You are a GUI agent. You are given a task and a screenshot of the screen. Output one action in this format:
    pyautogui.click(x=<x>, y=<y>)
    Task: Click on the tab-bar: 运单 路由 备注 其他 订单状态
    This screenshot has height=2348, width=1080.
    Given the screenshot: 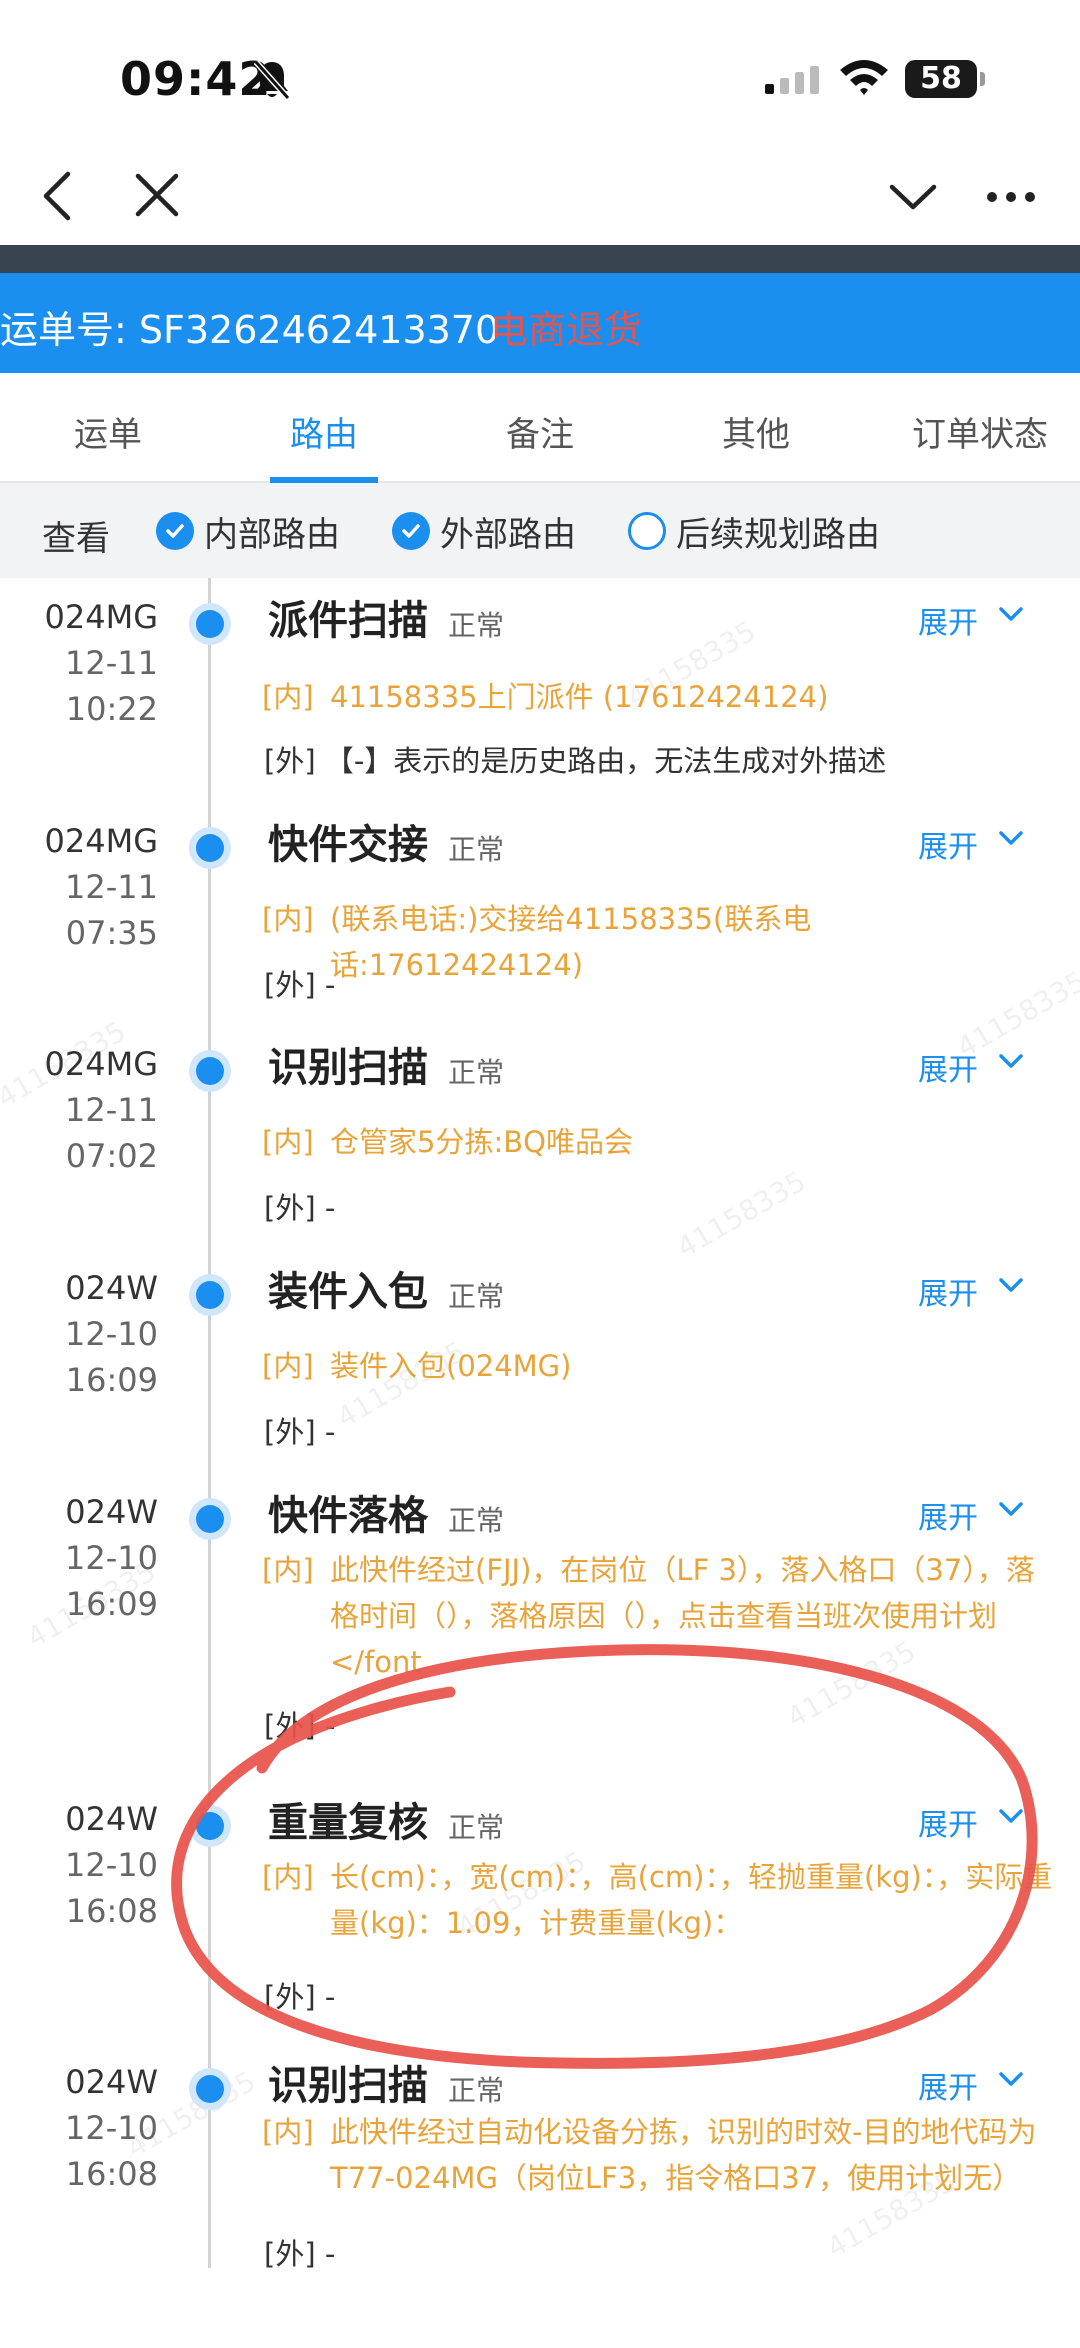 What is the action you would take?
    pyautogui.click(x=540, y=428)
    